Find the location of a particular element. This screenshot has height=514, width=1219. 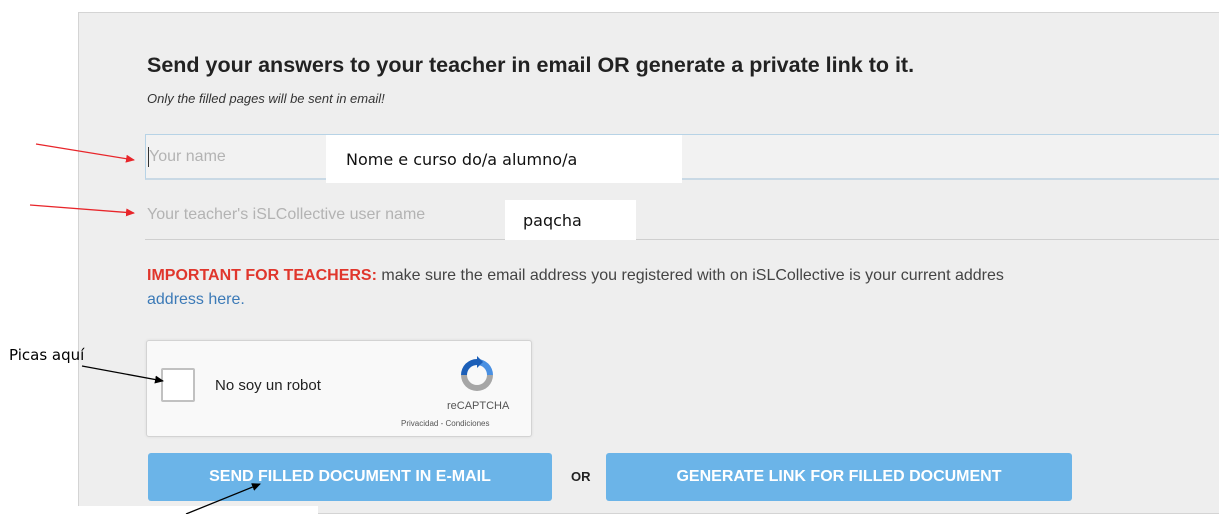

teacher-username-input: Your teacher's iSLCollective user name is located at coordinates (682, 218).